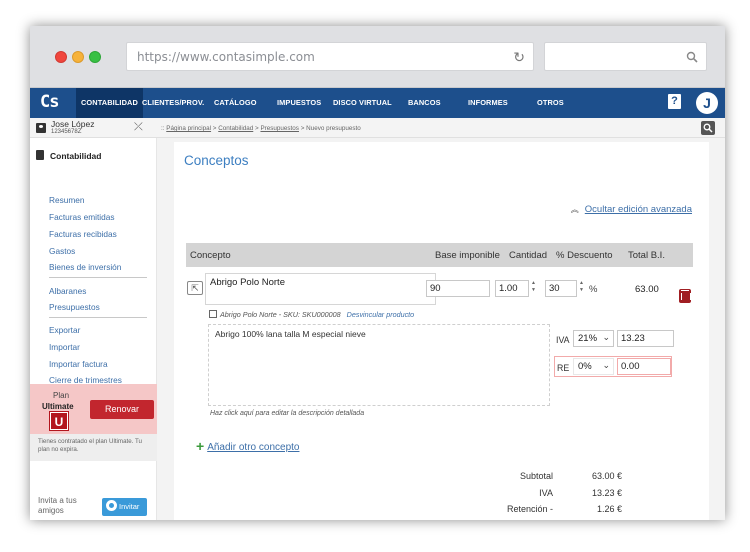  I want to click on breadcrumb-presupuestos: Presupuestos, so click(279, 128).